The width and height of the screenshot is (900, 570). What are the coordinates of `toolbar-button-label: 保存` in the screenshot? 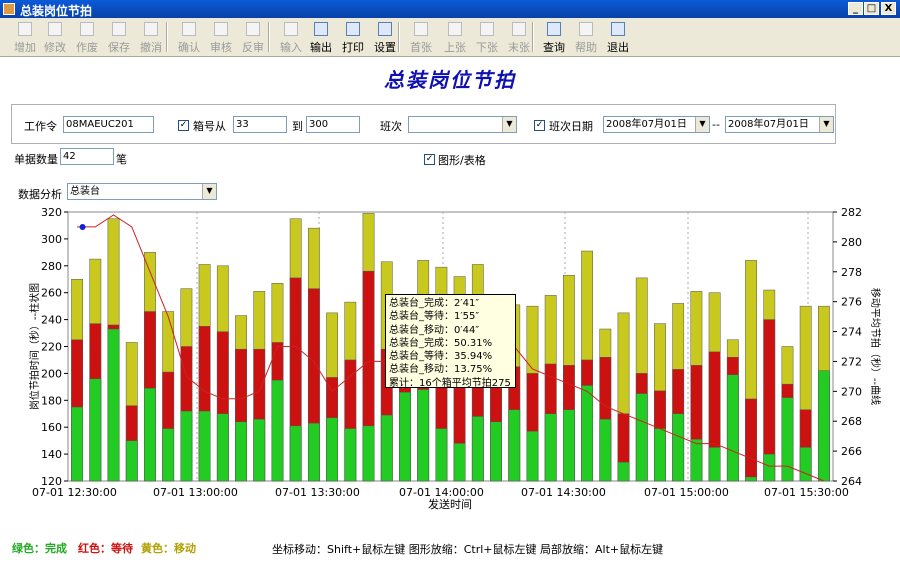 It's located at (119, 47).